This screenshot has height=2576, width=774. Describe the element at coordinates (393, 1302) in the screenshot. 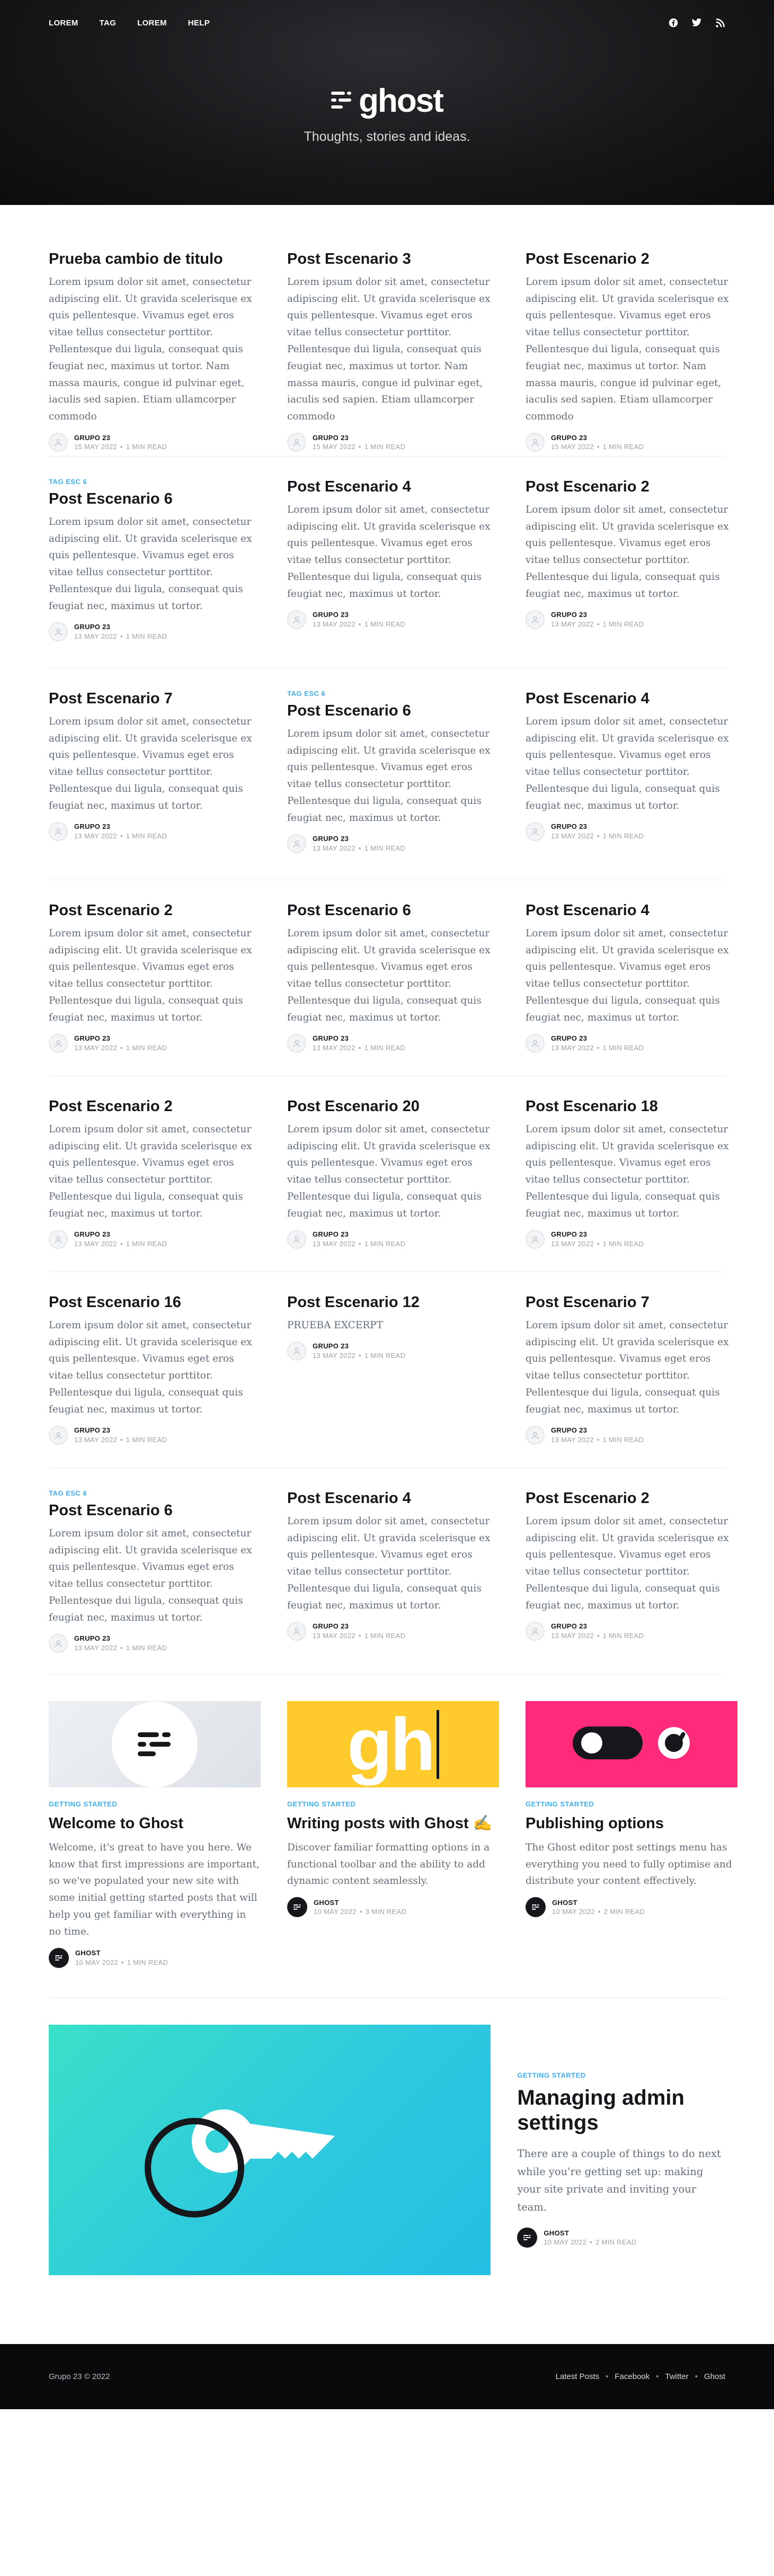

I see `post-title: Post Escenario 12` at that location.